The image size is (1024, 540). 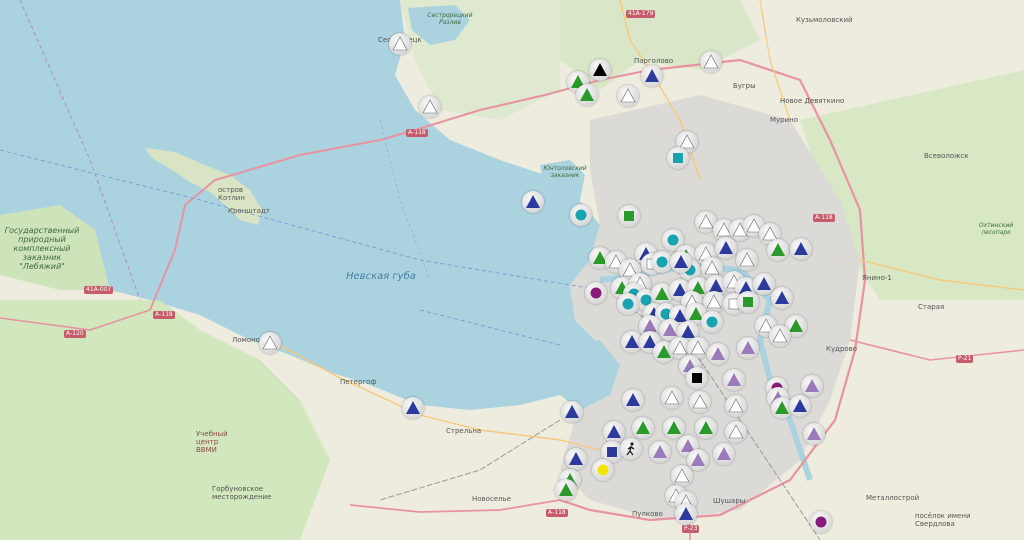 I want to click on road-shield: 41А-007, so click(x=99, y=290).